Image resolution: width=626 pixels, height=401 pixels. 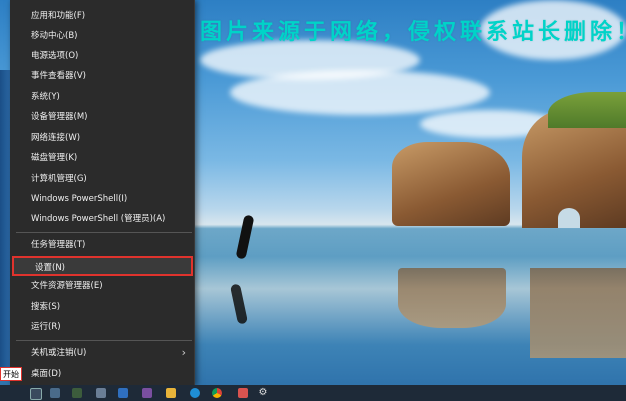 What do you see at coordinates (36, 394) in the screenshot?
I see `task-view-icon` at bounding box center [36, 394].